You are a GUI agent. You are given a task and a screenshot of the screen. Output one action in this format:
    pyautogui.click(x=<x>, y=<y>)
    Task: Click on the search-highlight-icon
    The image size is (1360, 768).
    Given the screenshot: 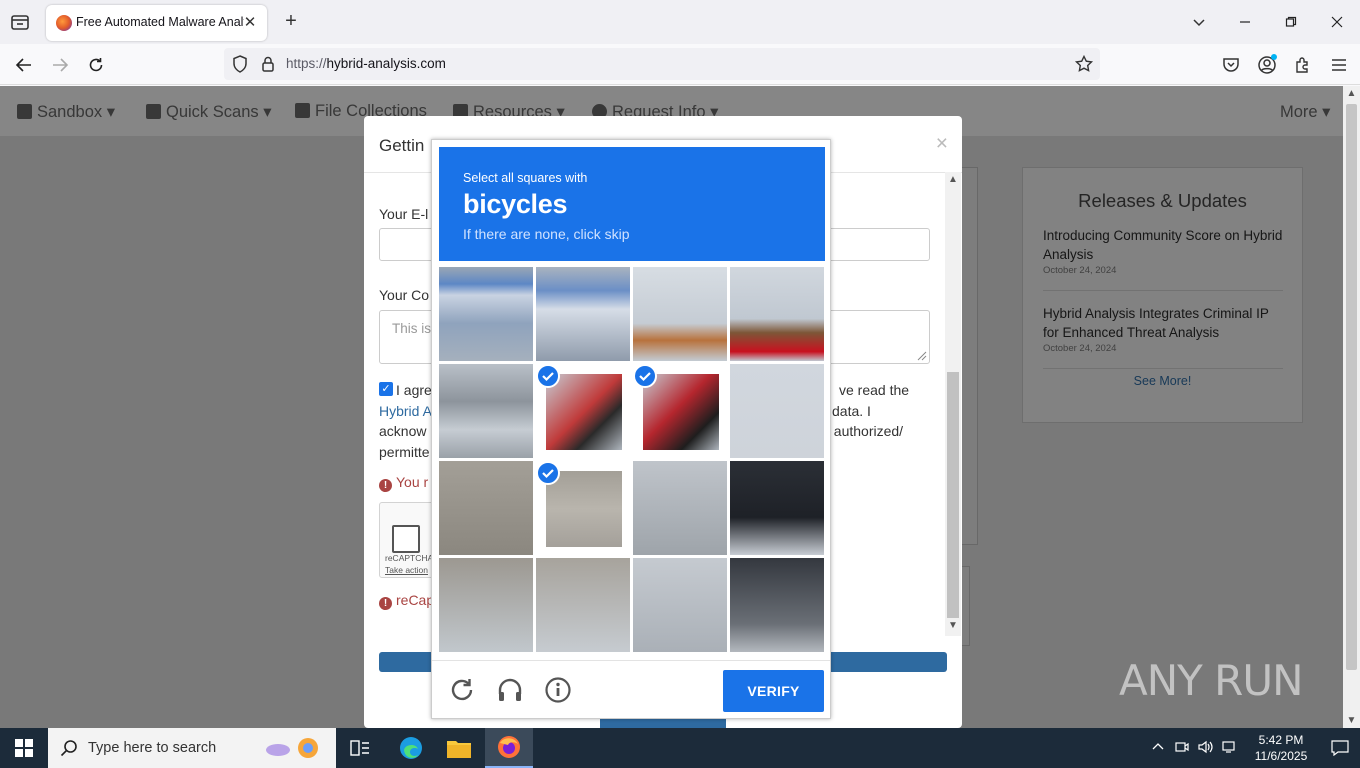 What is the action you would take?
    pyautogui.click(x=292, y=748)
    